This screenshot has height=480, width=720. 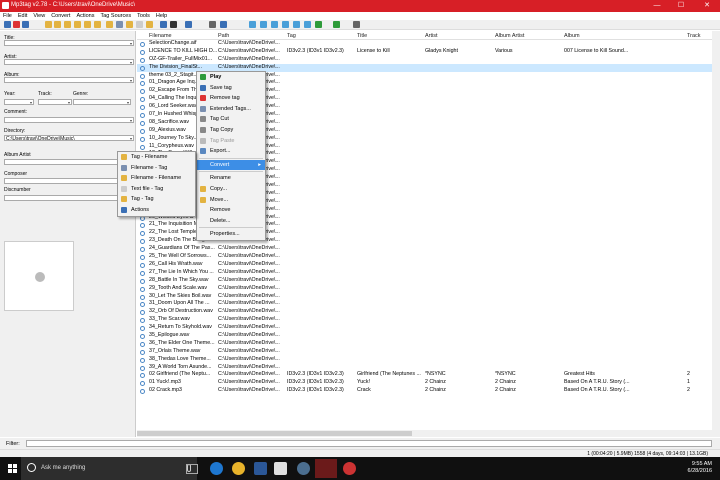 I want to click on tag-sources-2-icon, so click(x=263, y=24).